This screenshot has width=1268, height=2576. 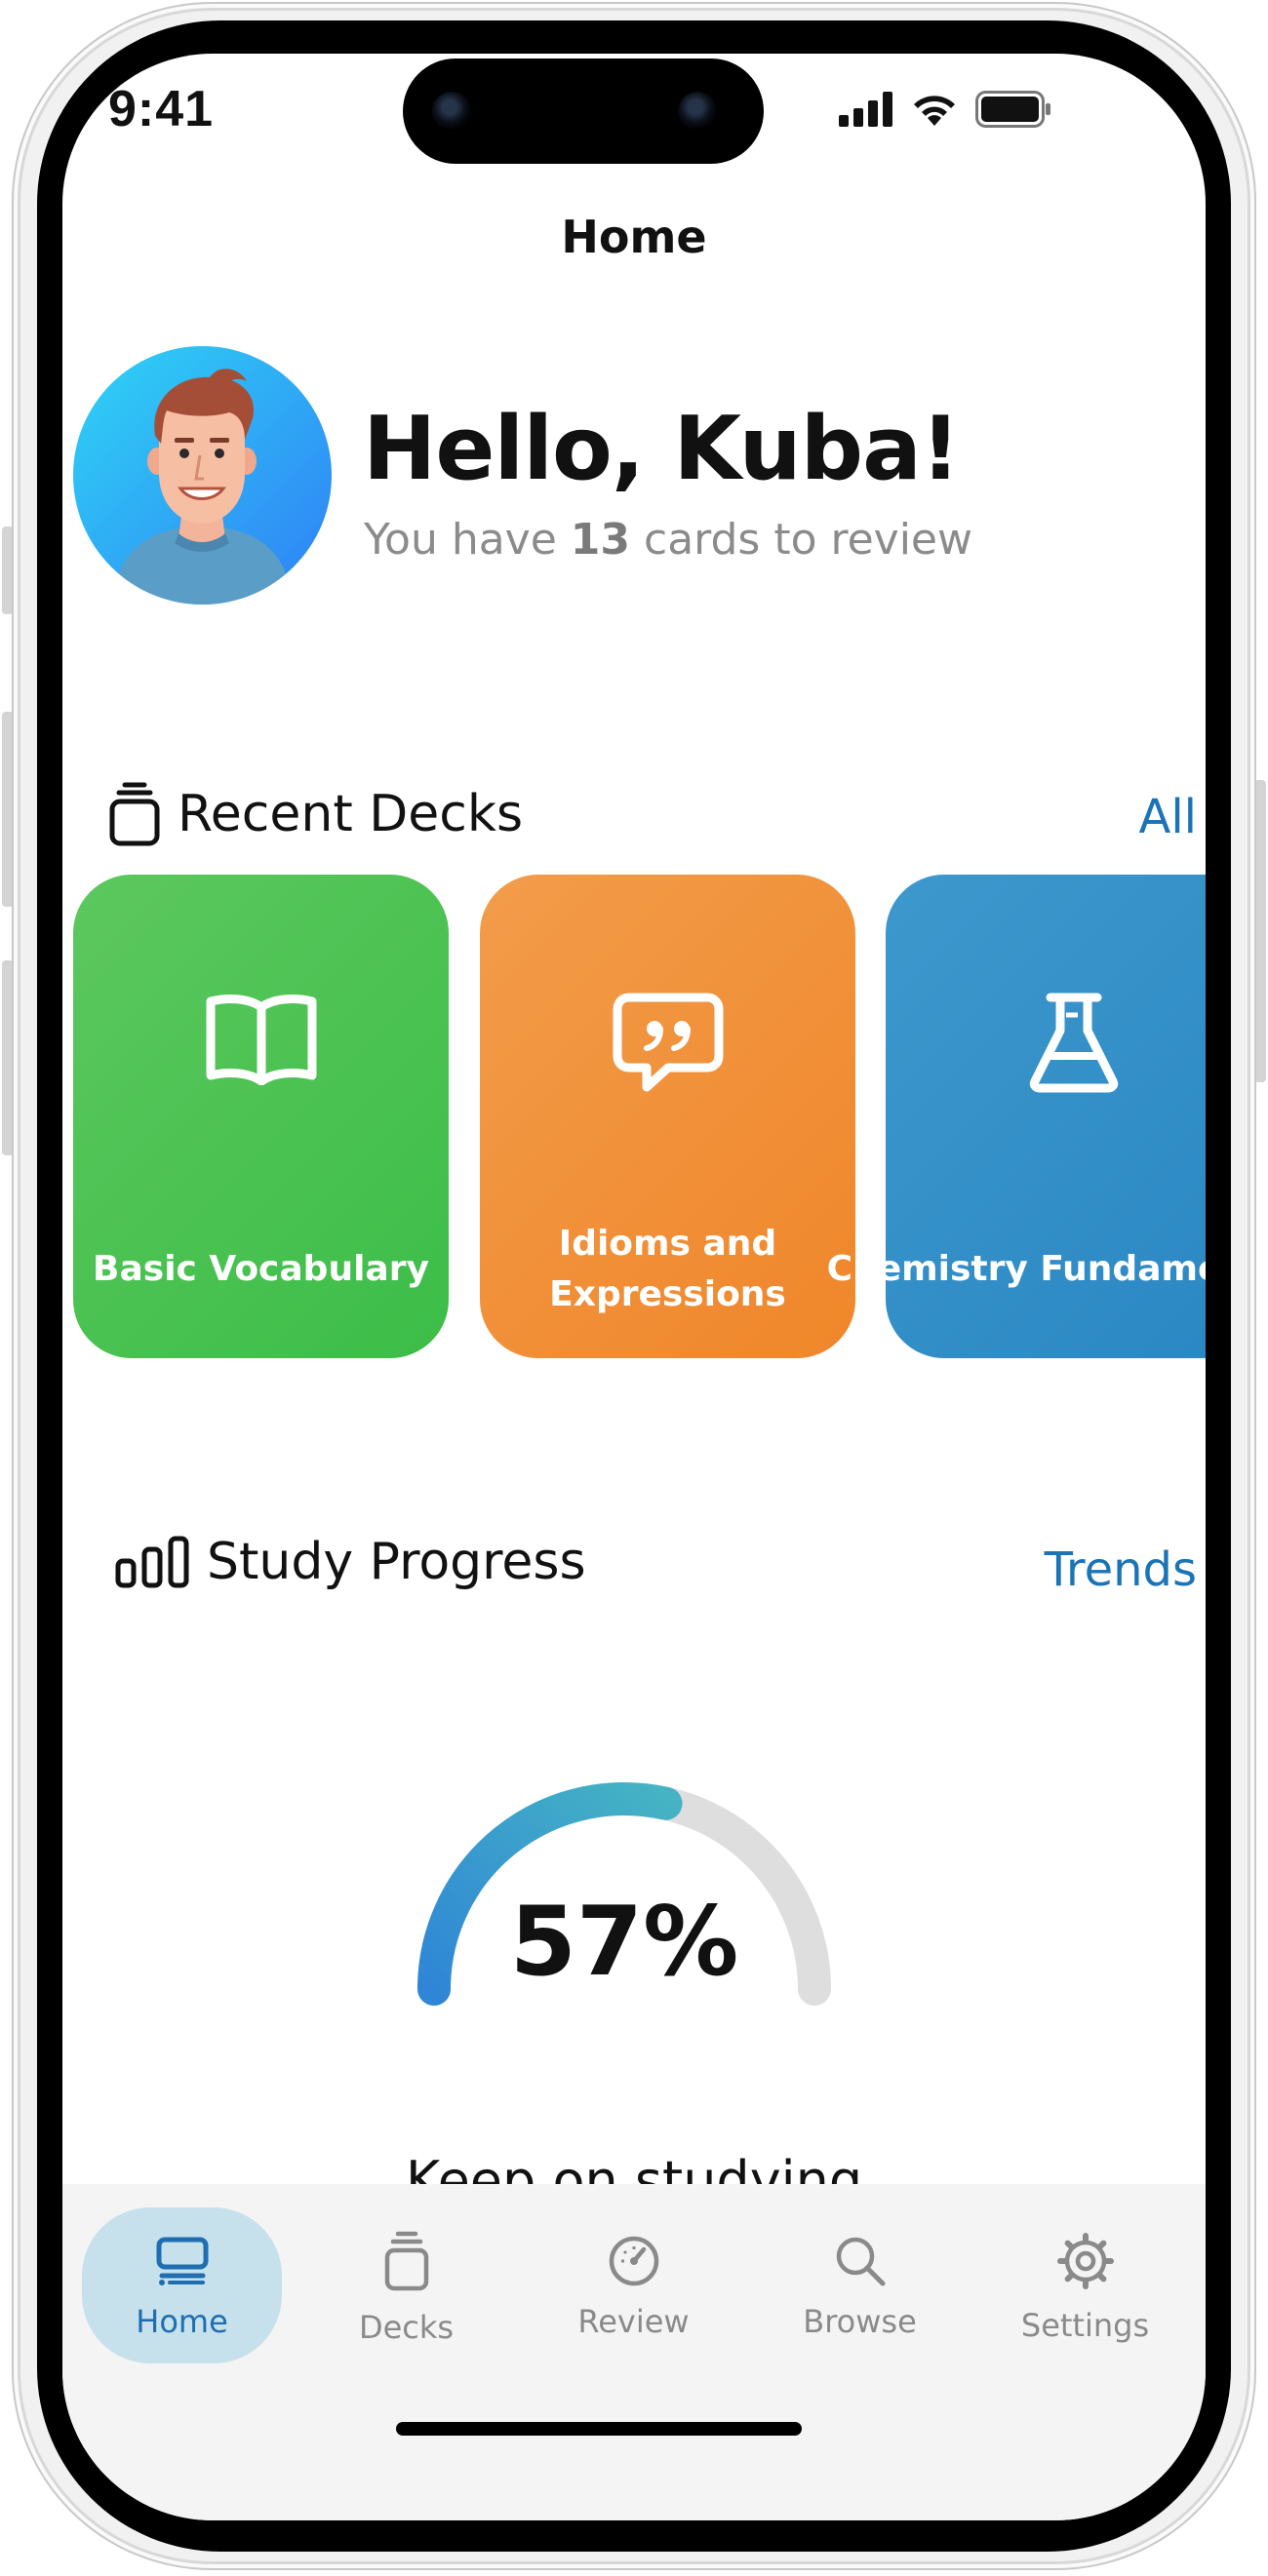 I want to click on recent-decks-header: Recent Decks, so click(x=317, y=814).